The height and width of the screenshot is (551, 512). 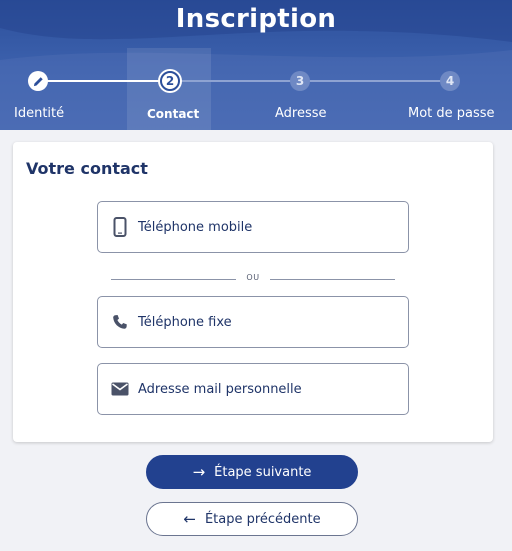 I want to click on card-title: Votre contact, so click(x=87, y=168).